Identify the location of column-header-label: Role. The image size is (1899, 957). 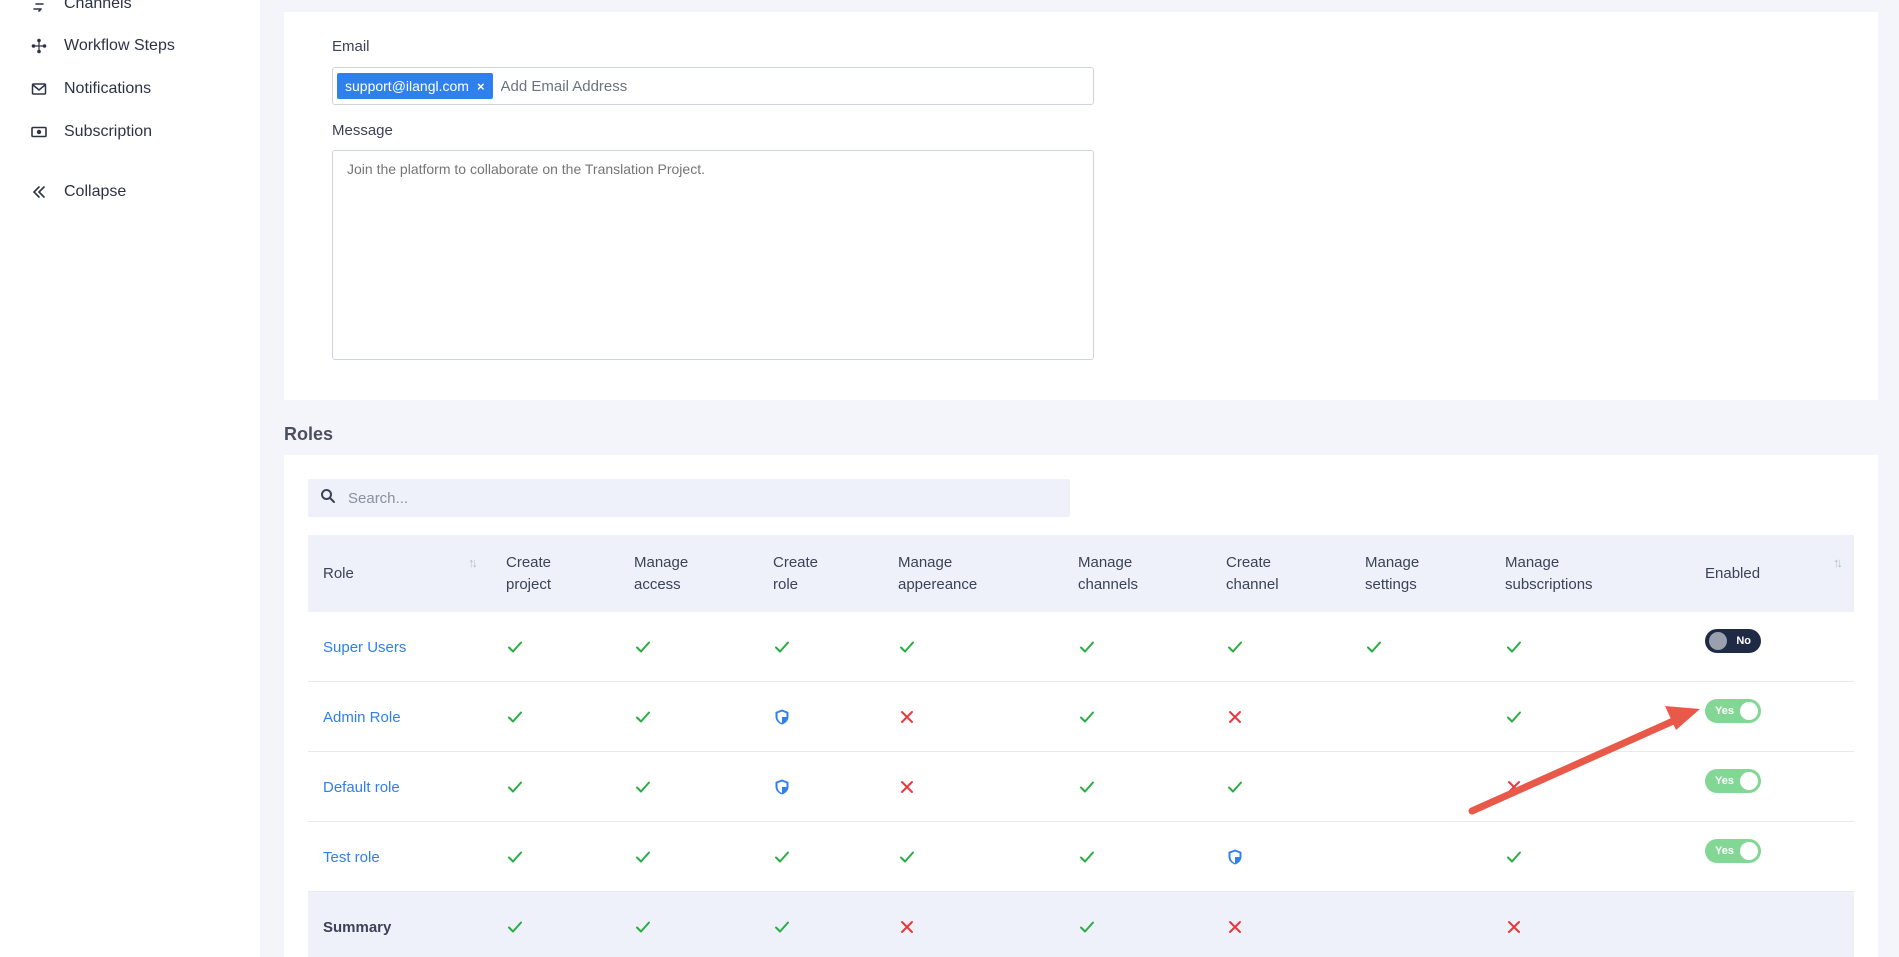
(338, 573).